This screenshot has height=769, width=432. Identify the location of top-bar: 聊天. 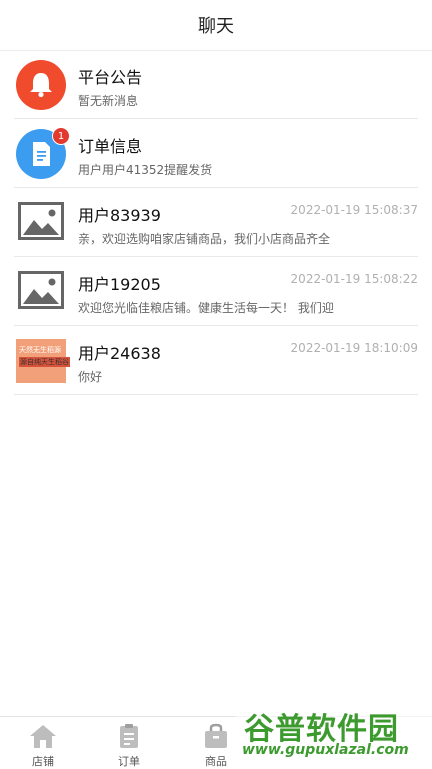
(216, 25).